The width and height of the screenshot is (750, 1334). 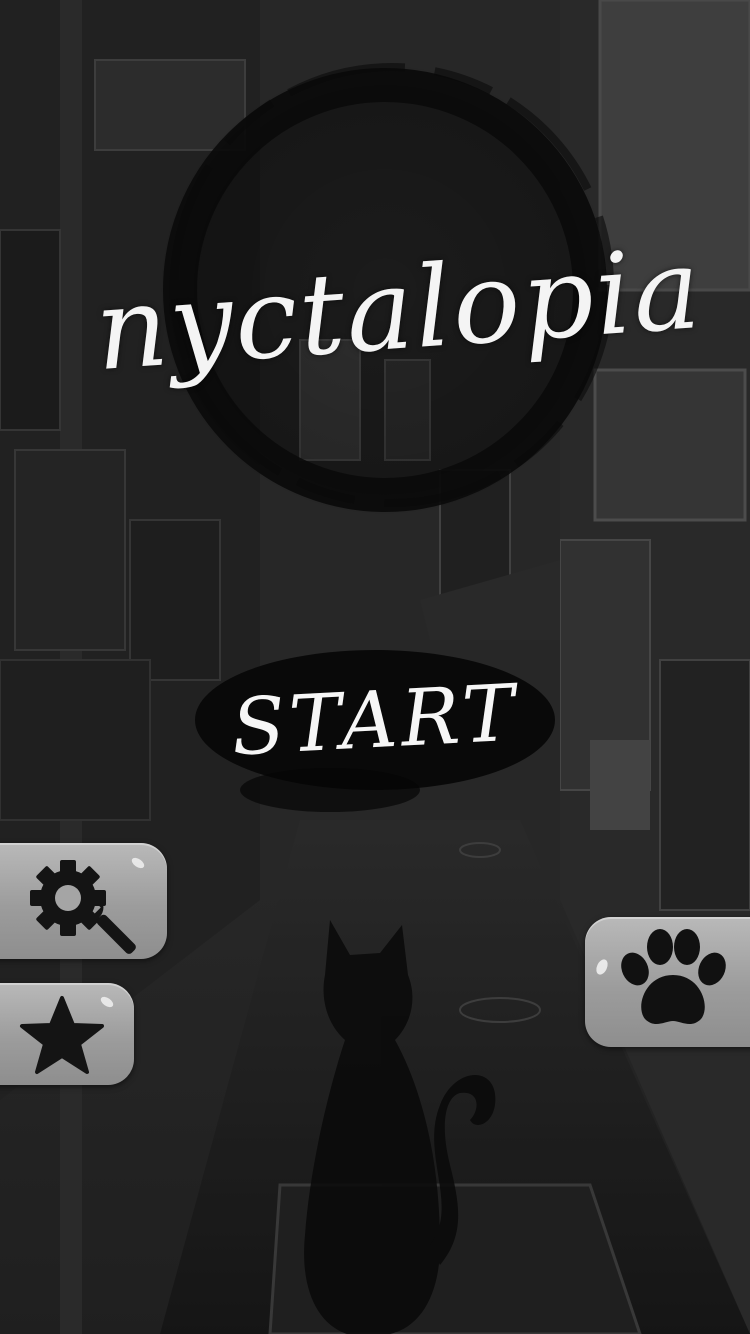 I want to click on settings-button, so click(x=83, y=901).